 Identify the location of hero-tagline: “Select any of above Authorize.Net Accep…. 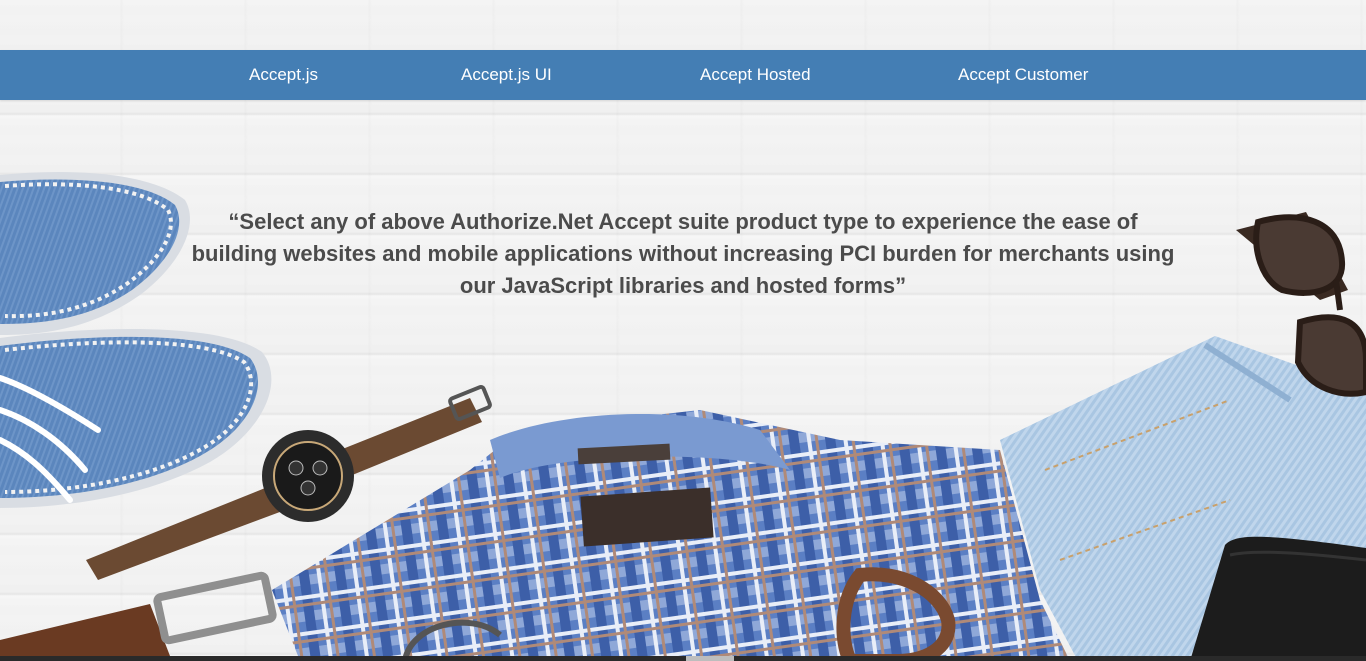
(683, 253).